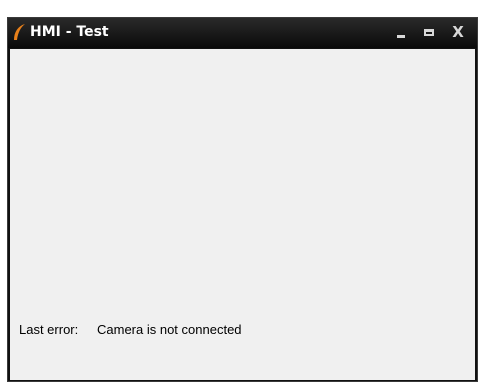  I want to click on window-title: HMI - Test, so click(69, 32).